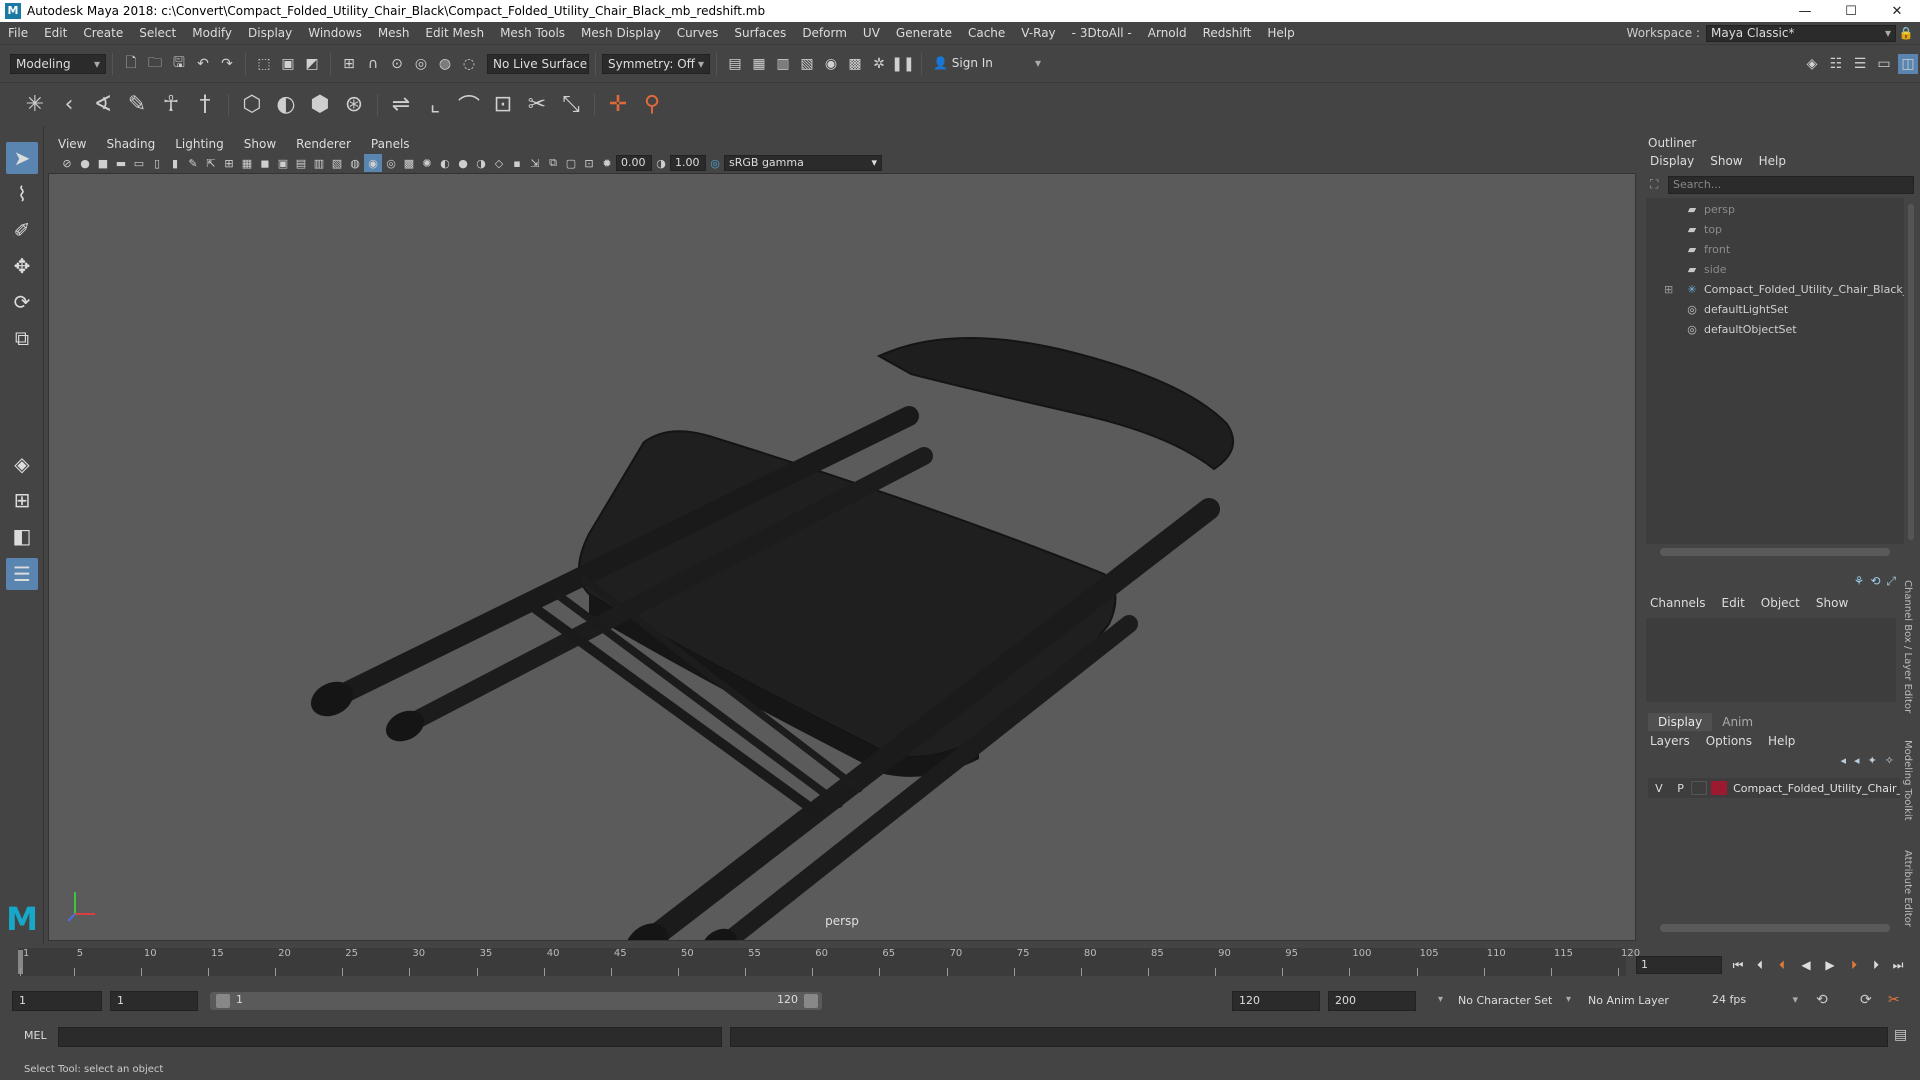 The height and width of the screenshot is (1080, 1920). Describe the element at coordinates (139, 163) in the screenshot. I see `film-gate-icon: ▭` at that location.